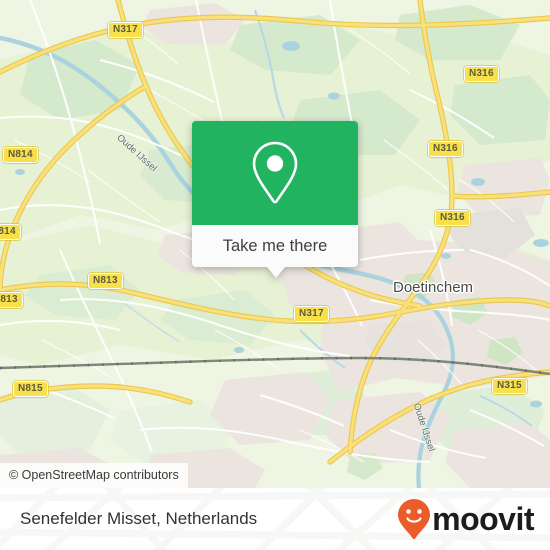  I want to click on road-shield-n317-center: N317, so click(311, 314).